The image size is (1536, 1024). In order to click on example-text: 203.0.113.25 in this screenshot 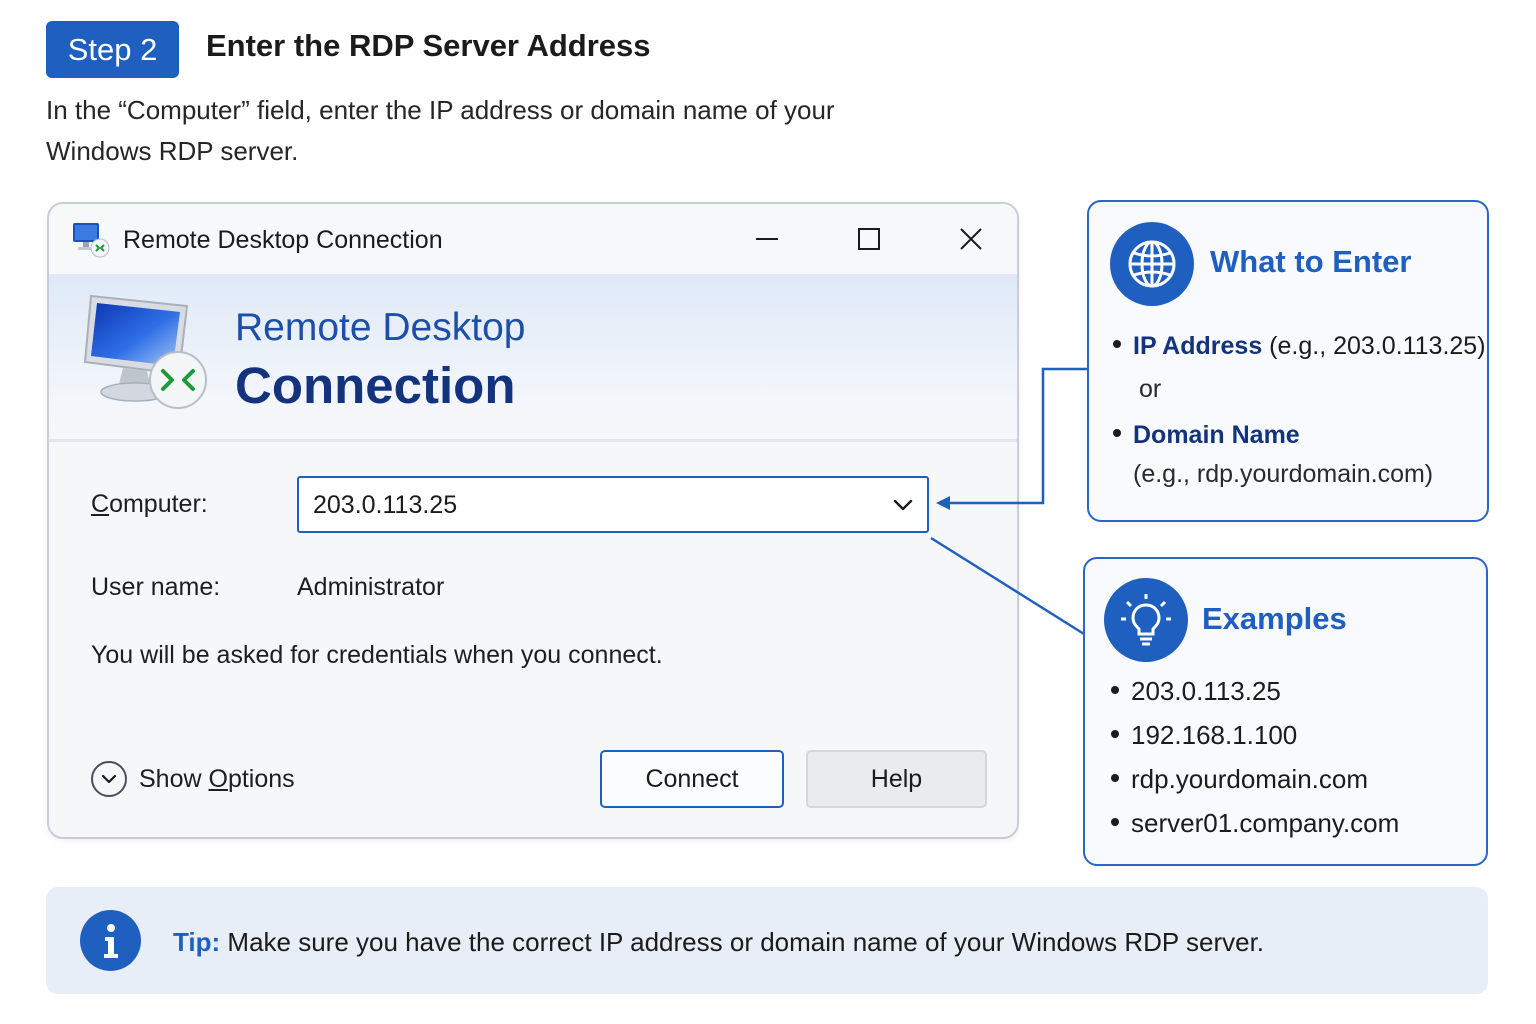, I will do `click(1206, 691)`.